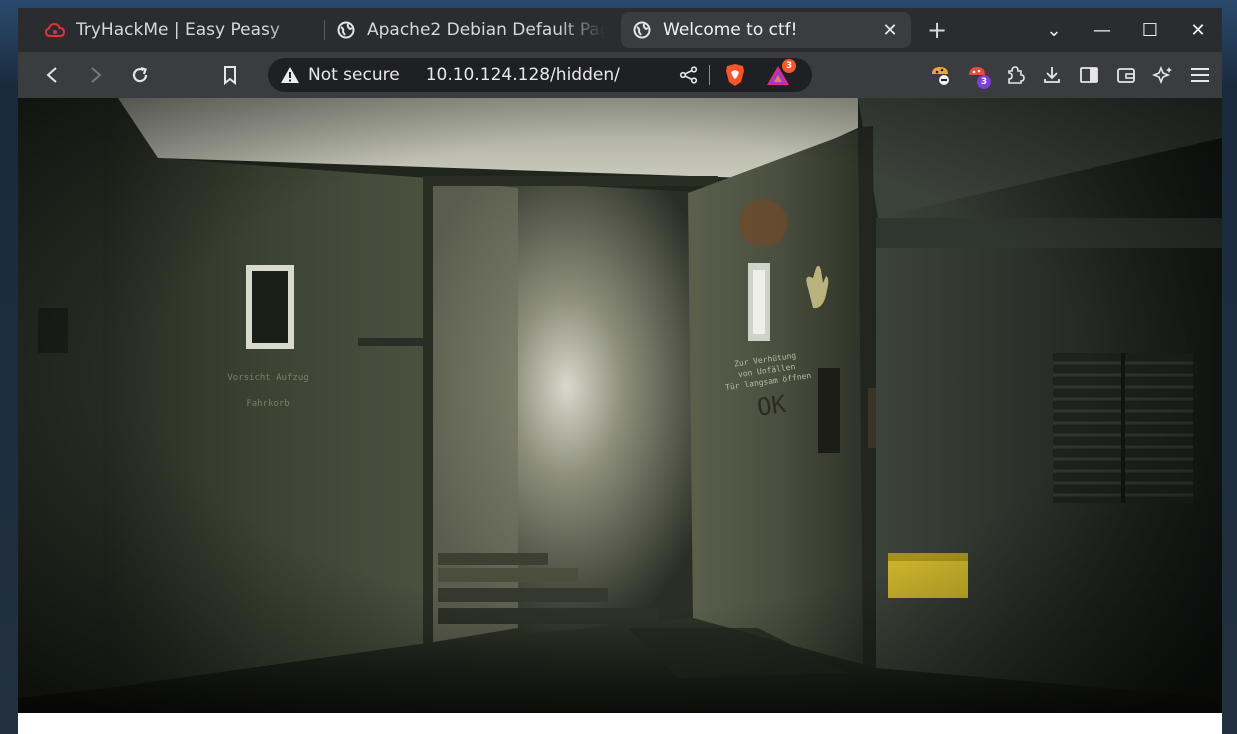 Image resolution: width=1237 pixels, height=734 pixels. What do you see at coordinates (230, 75) in the screenshot?
I see `bookmark-icon` at bounding box center [230, 75].